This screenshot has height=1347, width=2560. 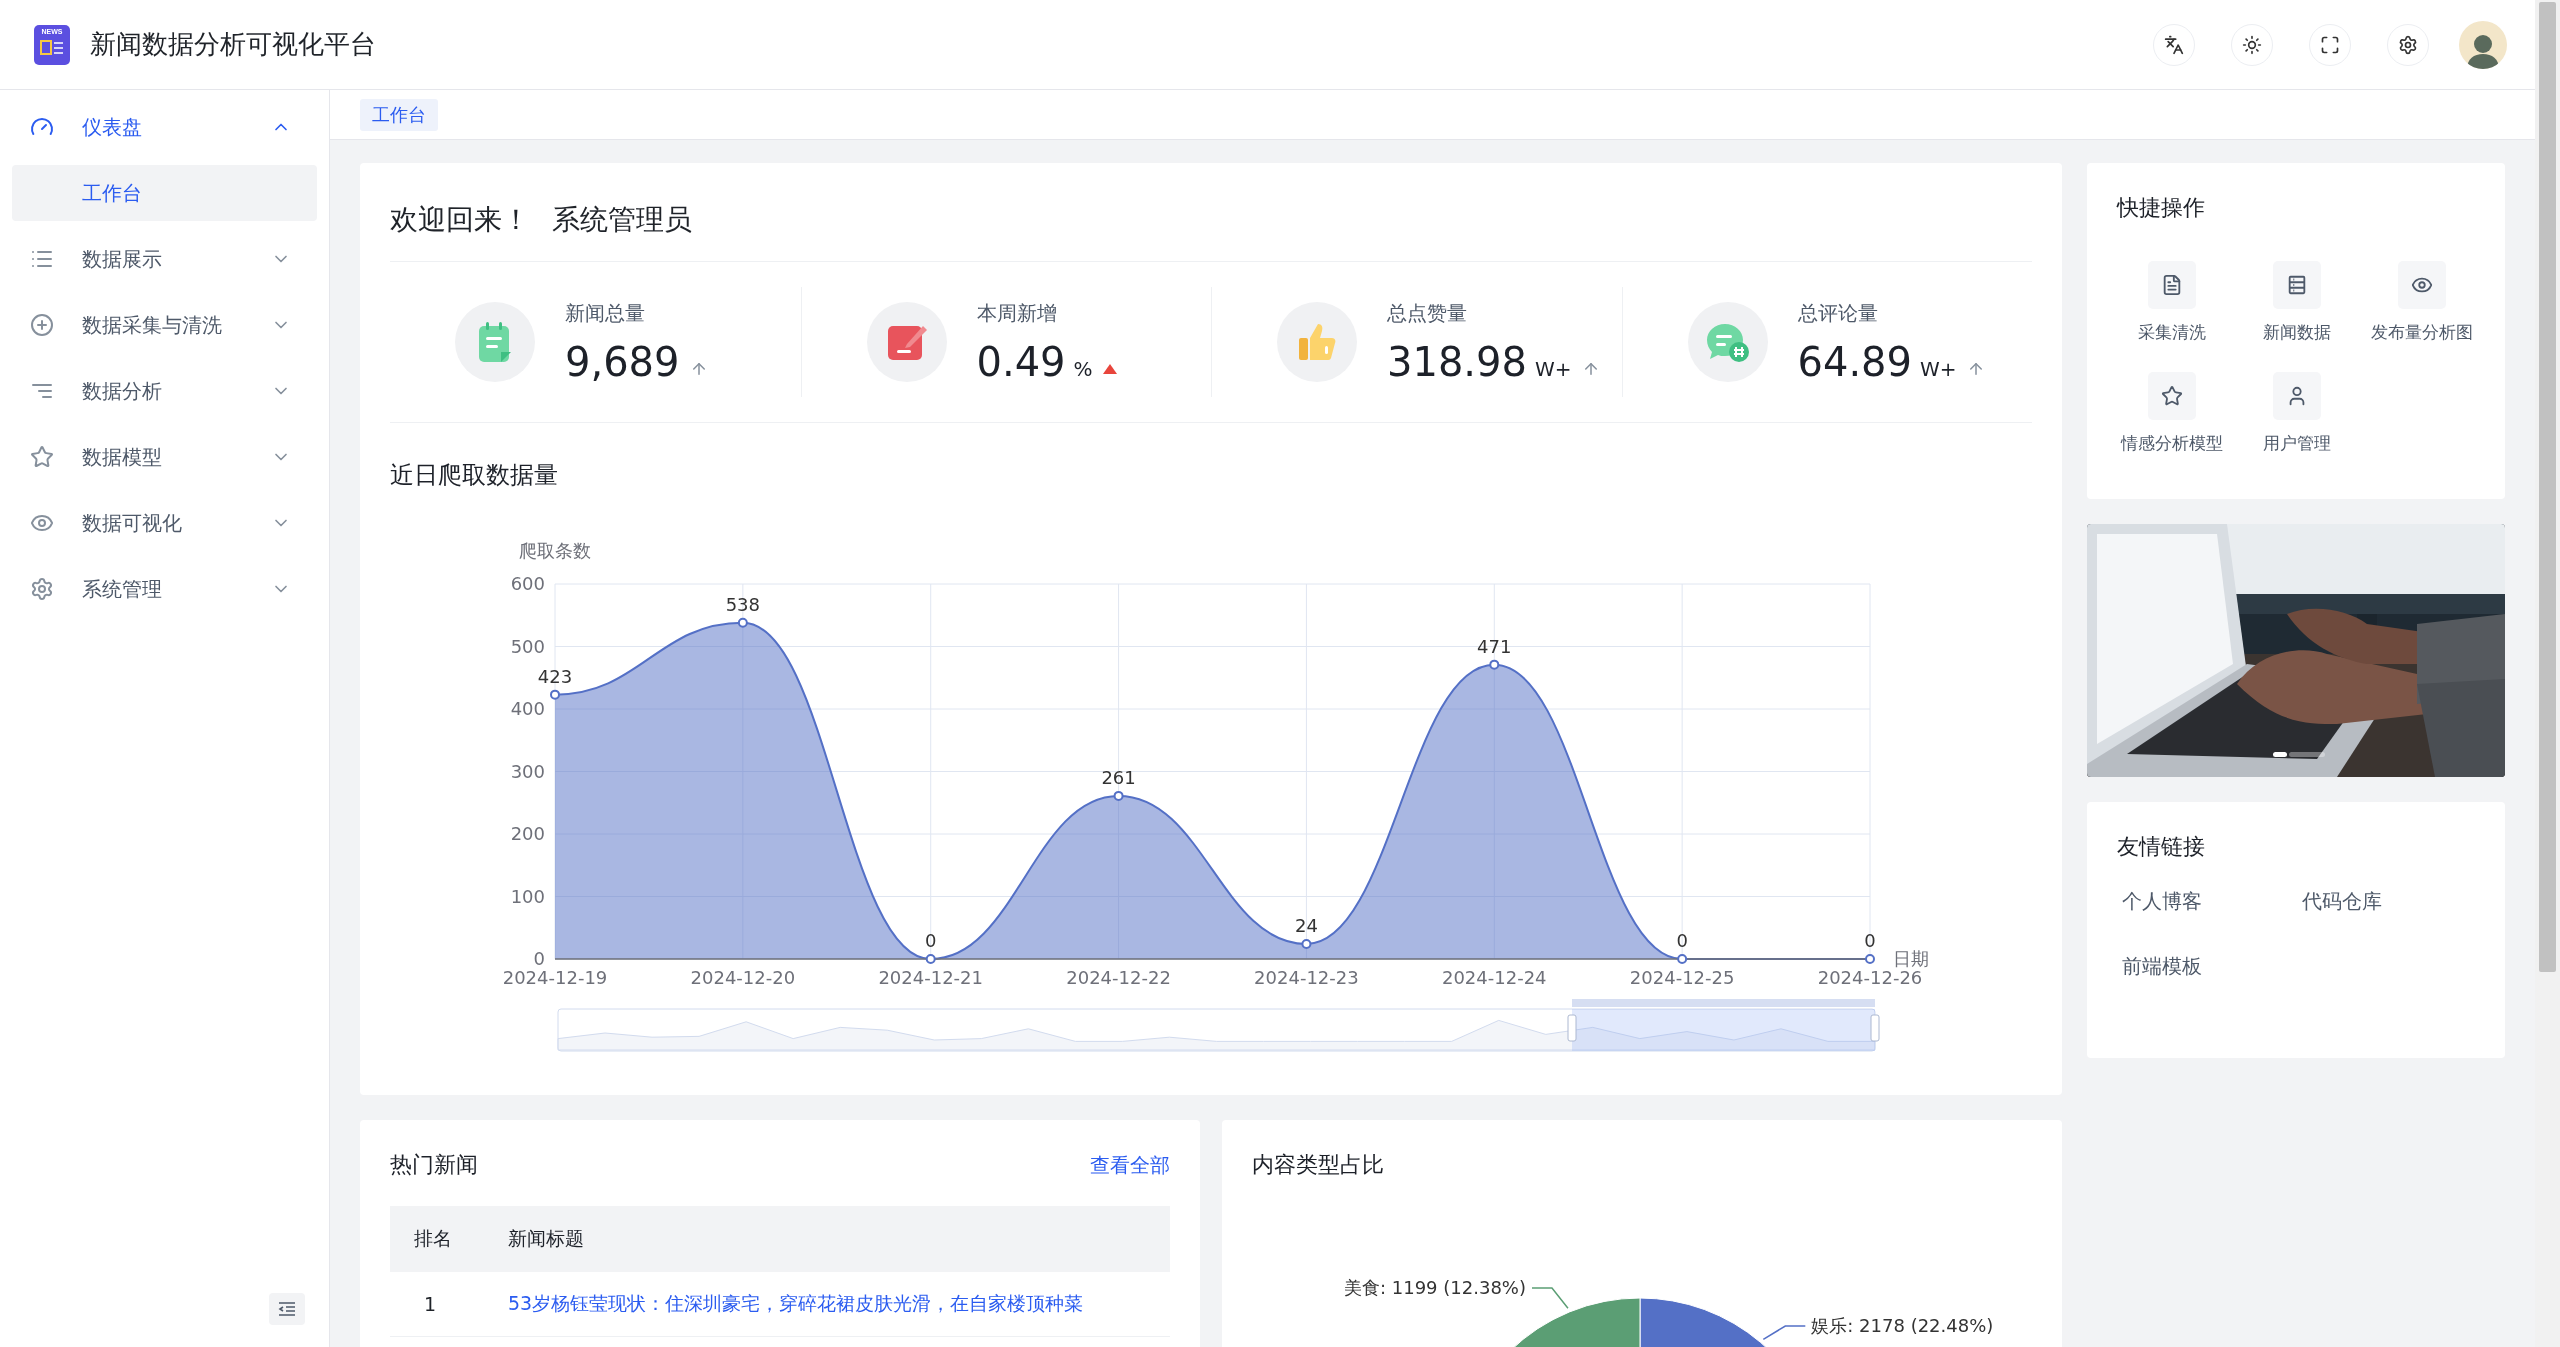 I want to click on menu-item: 数据采集与清洗, so click(x=164, y=325).